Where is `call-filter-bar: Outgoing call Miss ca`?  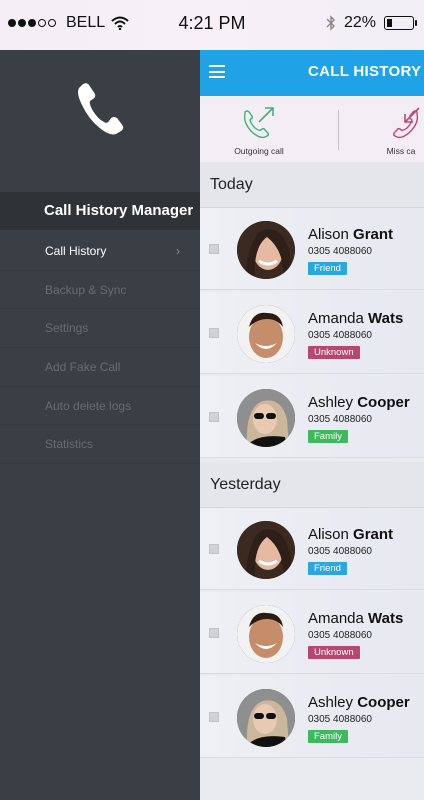
call-filter-bar: Outgoing call Miss ca is located at coordinates (312, 129).